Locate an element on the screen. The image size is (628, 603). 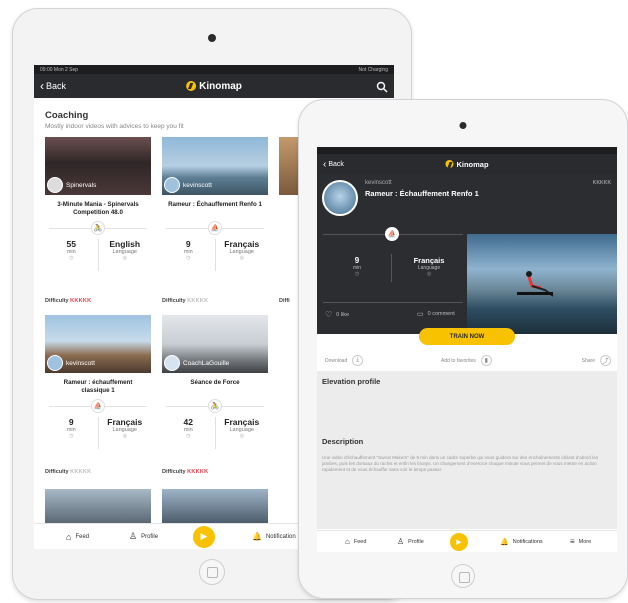
like-button: ♡ 0 like is located at coordinates (337, 314).